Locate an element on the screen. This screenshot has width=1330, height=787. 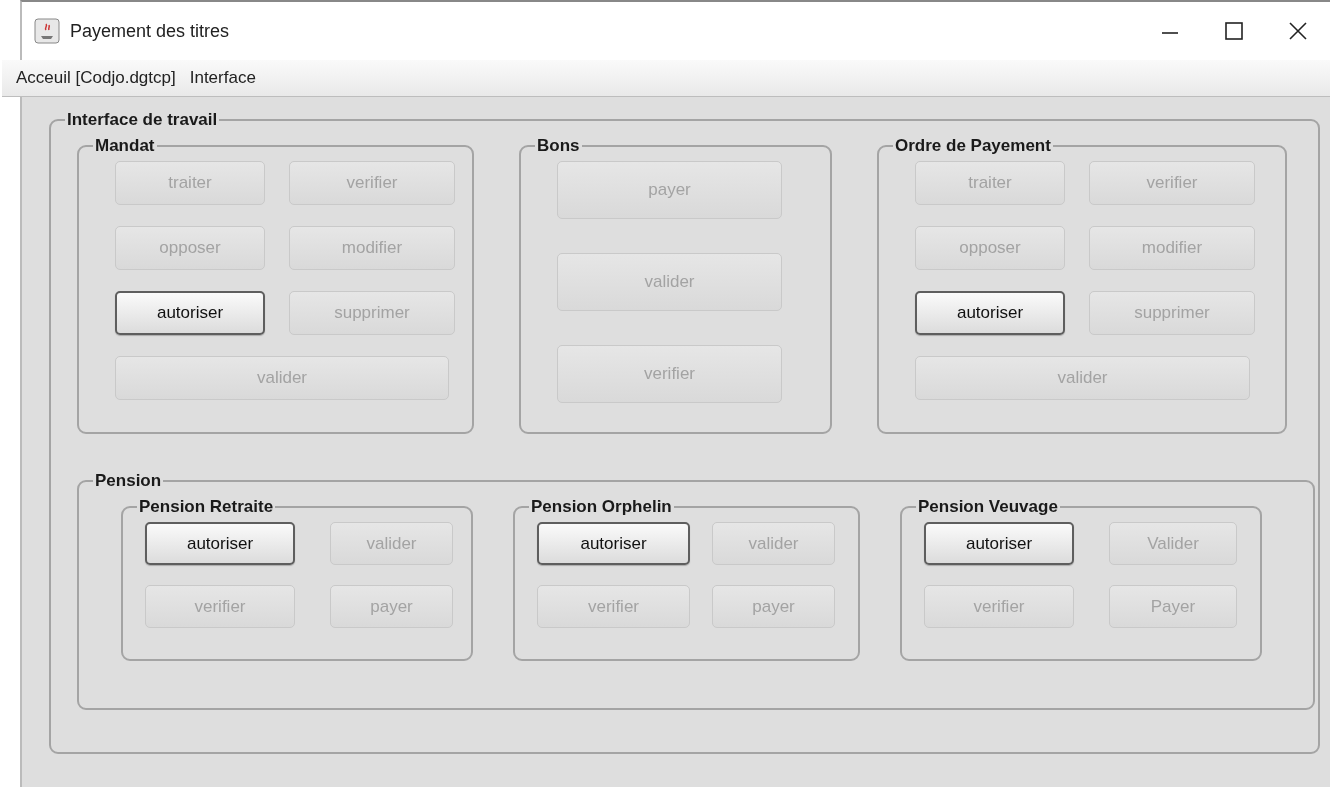
group-title: Bons is located at coordinates (558, 146).